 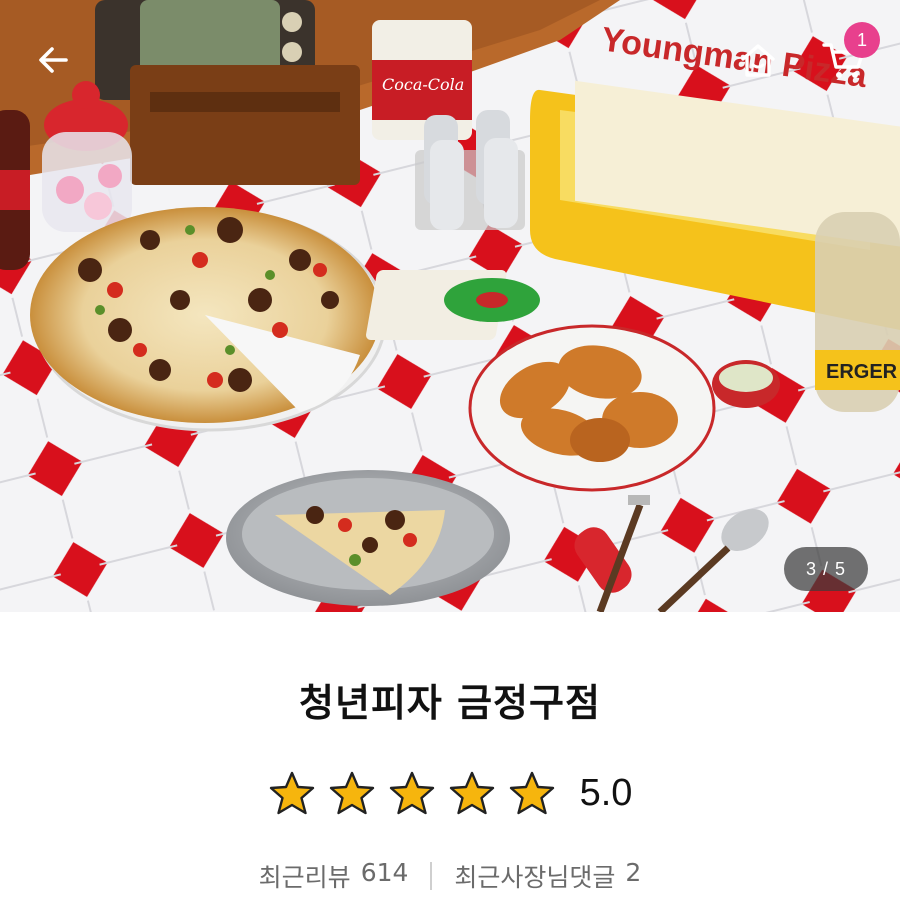 I want to click on owner-replies-label: 최근사장님댓글, so click(x=535, y=877).